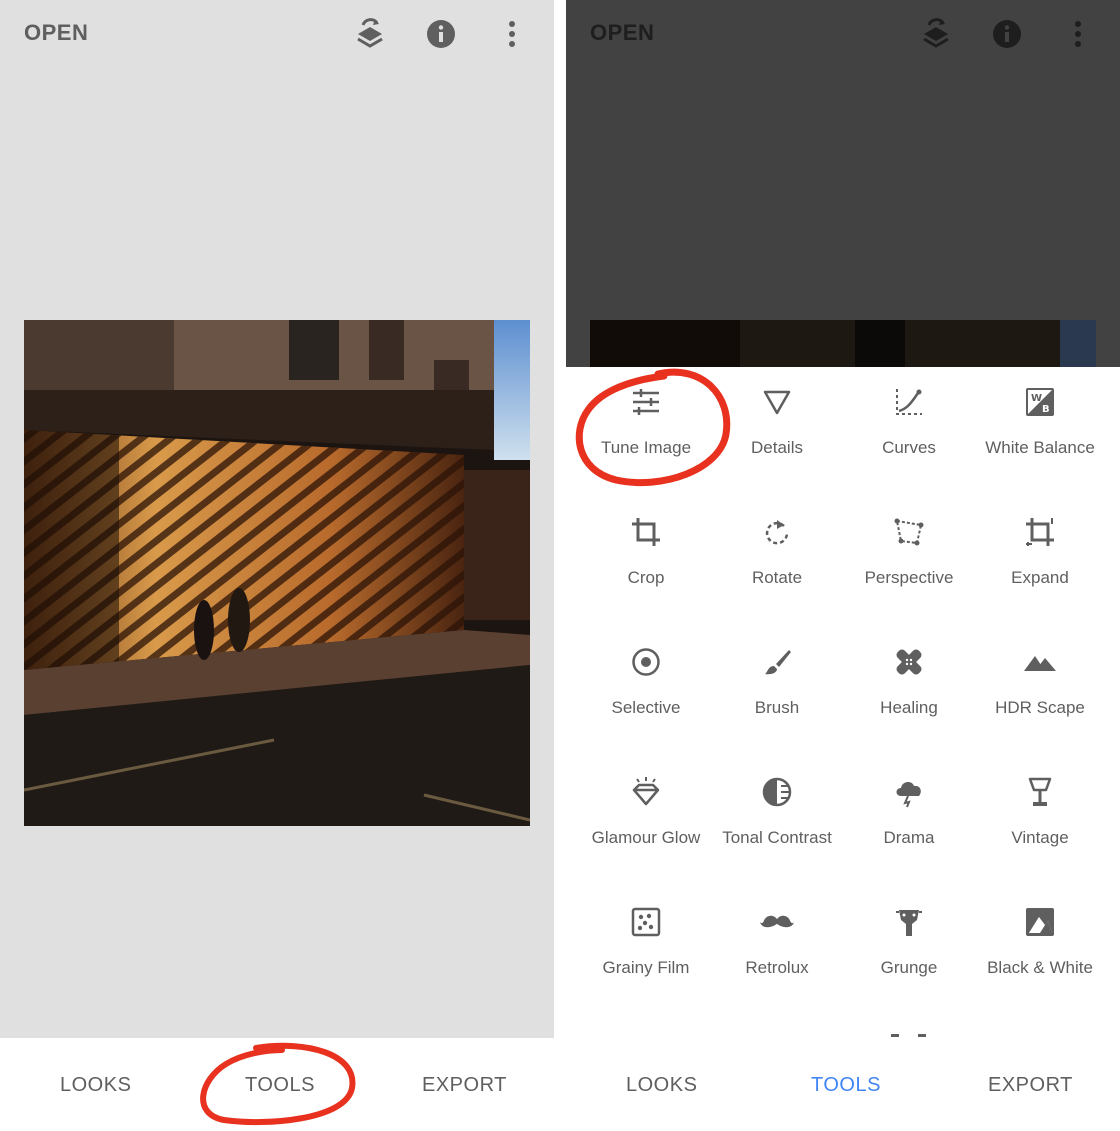 This screenshot has height=1131, width=1120. What do you see at coordinates (1040, 922) in the screenshot?
I see `black-white-icon` at bounding box center [1040, 922].